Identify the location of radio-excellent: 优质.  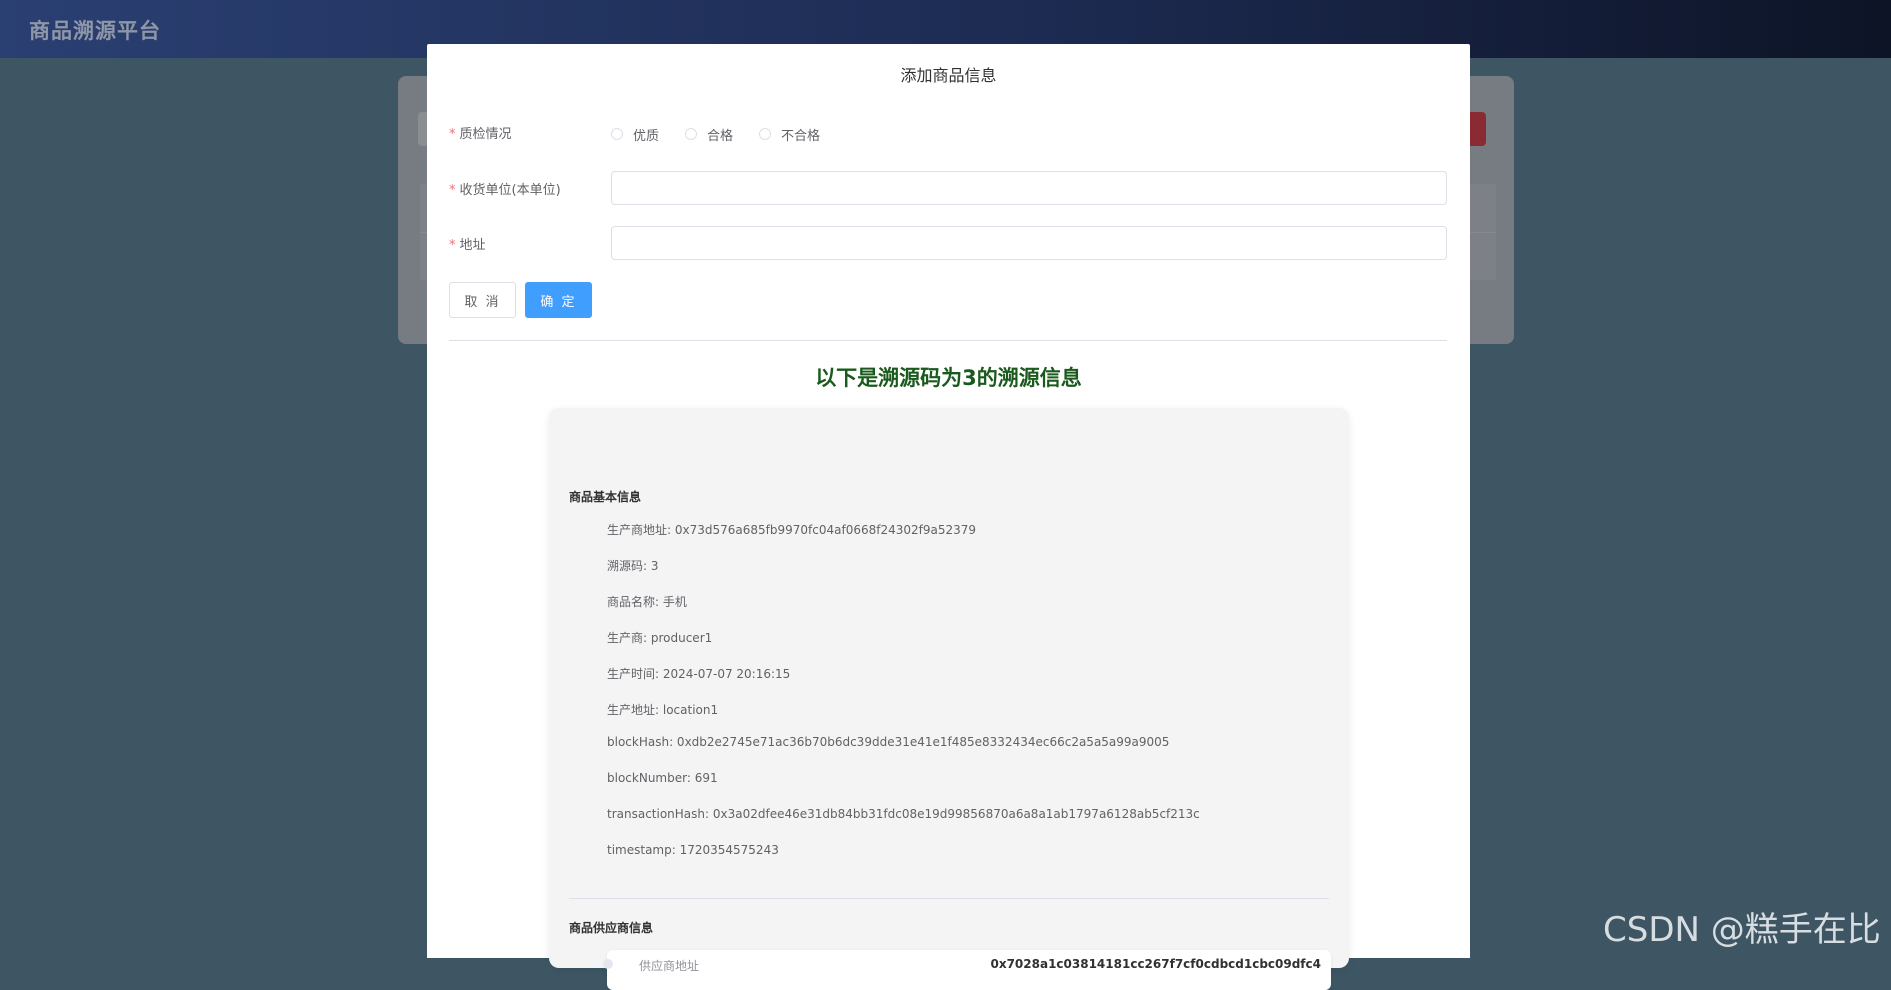
(635, 134).